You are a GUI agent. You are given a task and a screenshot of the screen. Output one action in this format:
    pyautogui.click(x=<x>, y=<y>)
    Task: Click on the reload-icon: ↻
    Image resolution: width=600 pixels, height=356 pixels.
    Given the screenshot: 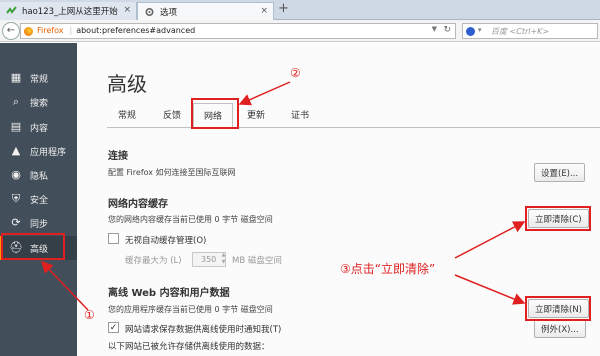 What is the action you would take?
    pyautogui.click(x=447, y=30)
    